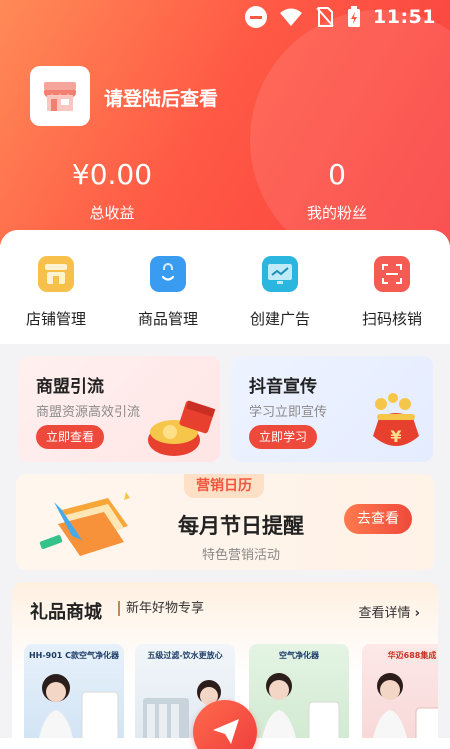 The height and width of the screenshot is (749, 450). What do you see at coordinates (167, 319) in the screenshot?
I see `quick-product-label: 商品管理` at bounding box center [167, 319].